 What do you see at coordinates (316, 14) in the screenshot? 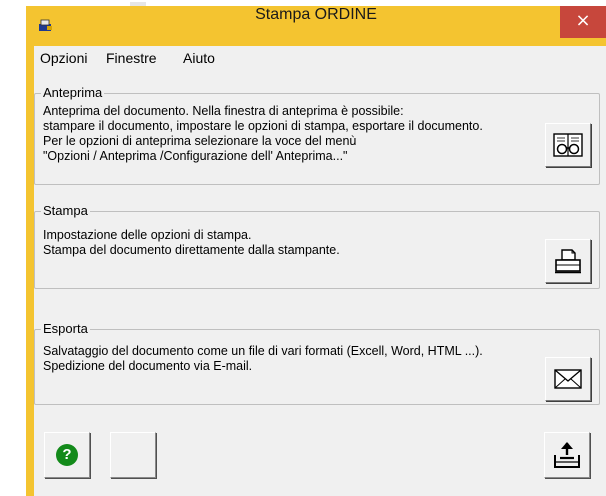
I see `window-title: Stampa ORDINE` at bounding box center [316, 14].